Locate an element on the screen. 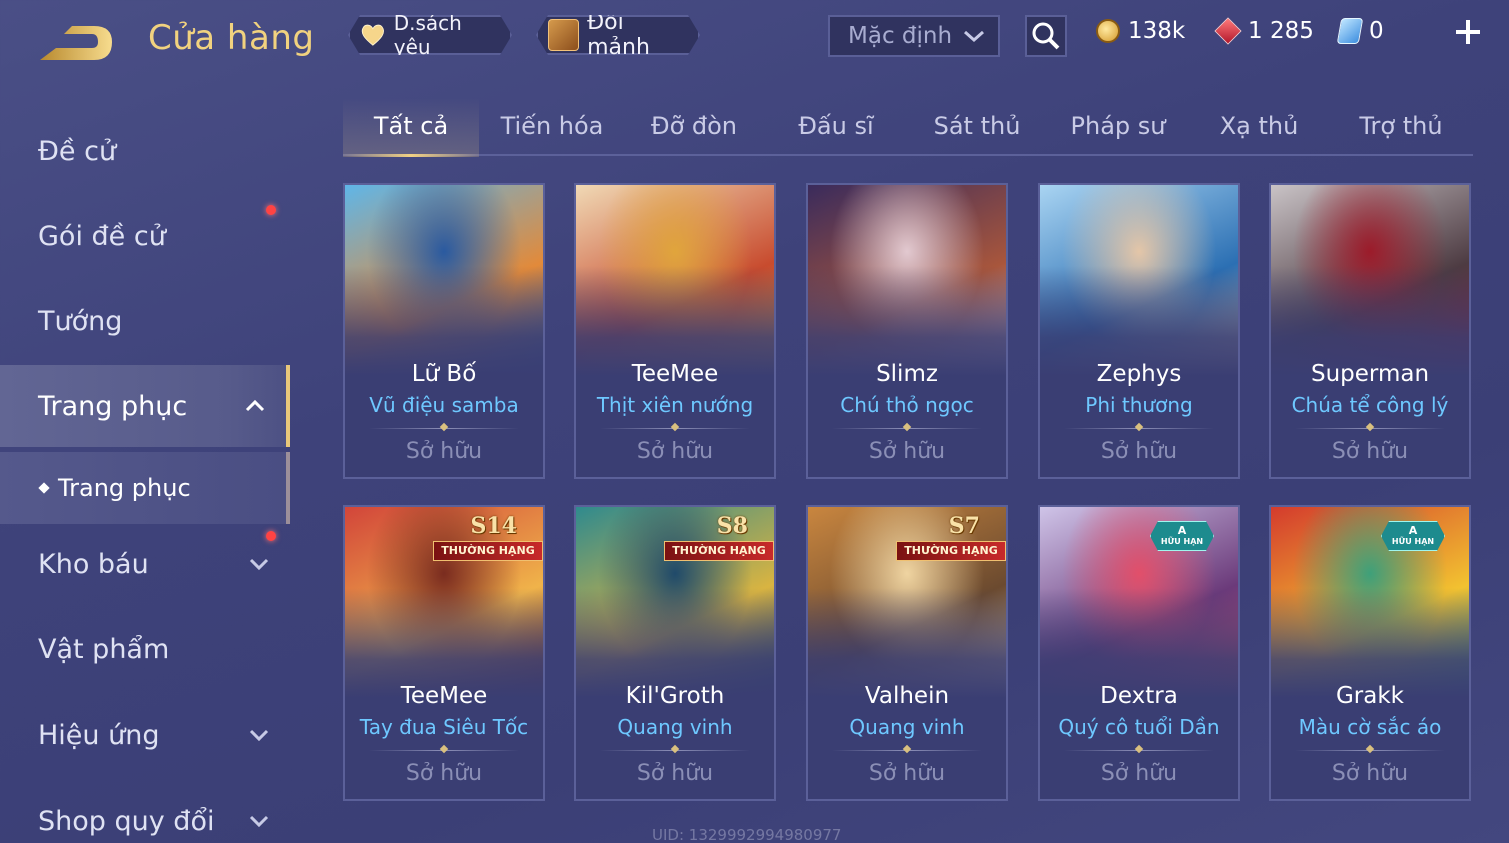  treasure-chest-icon is located at coordinates (563, 35).